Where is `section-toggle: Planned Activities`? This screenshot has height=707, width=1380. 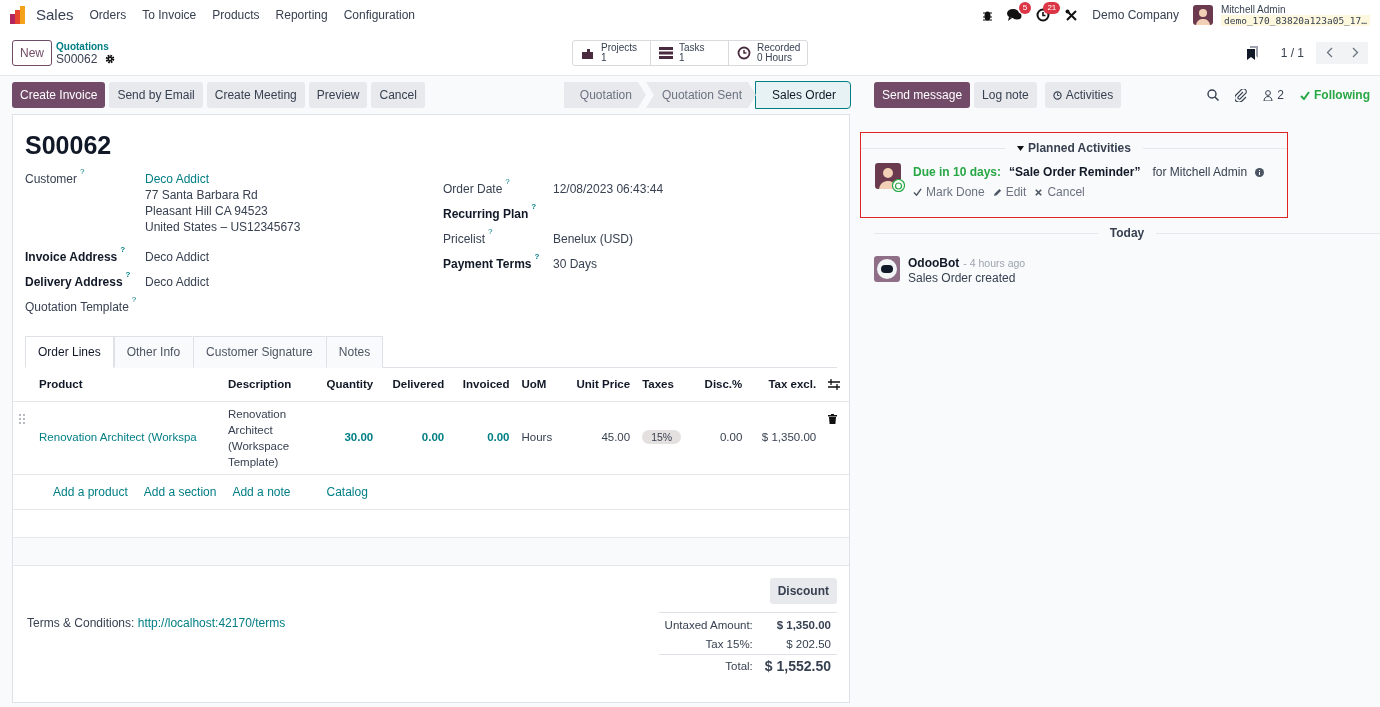
section-toggle: Planned Activities is located at coordinates (1074, 148).